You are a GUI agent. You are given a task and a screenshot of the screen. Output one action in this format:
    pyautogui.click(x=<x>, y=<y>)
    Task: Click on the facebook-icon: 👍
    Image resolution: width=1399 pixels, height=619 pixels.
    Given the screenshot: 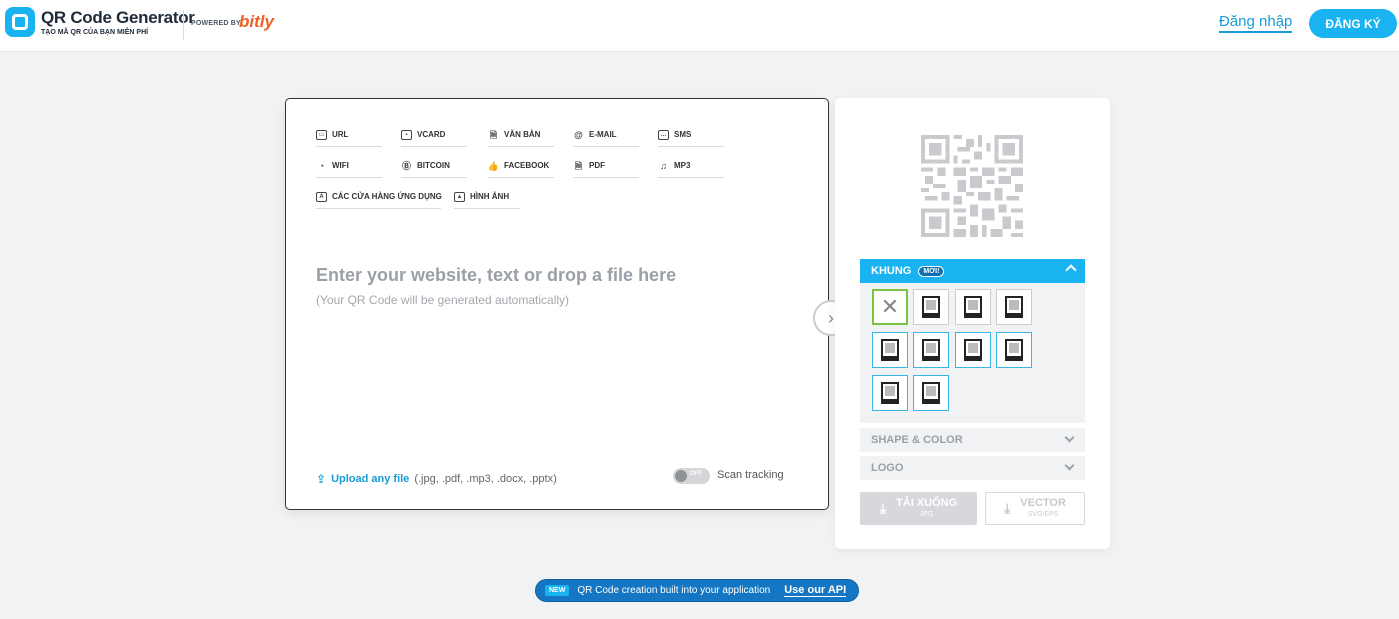 What is the action you would take?
    pyautogui.click(x=493, y=166)
    